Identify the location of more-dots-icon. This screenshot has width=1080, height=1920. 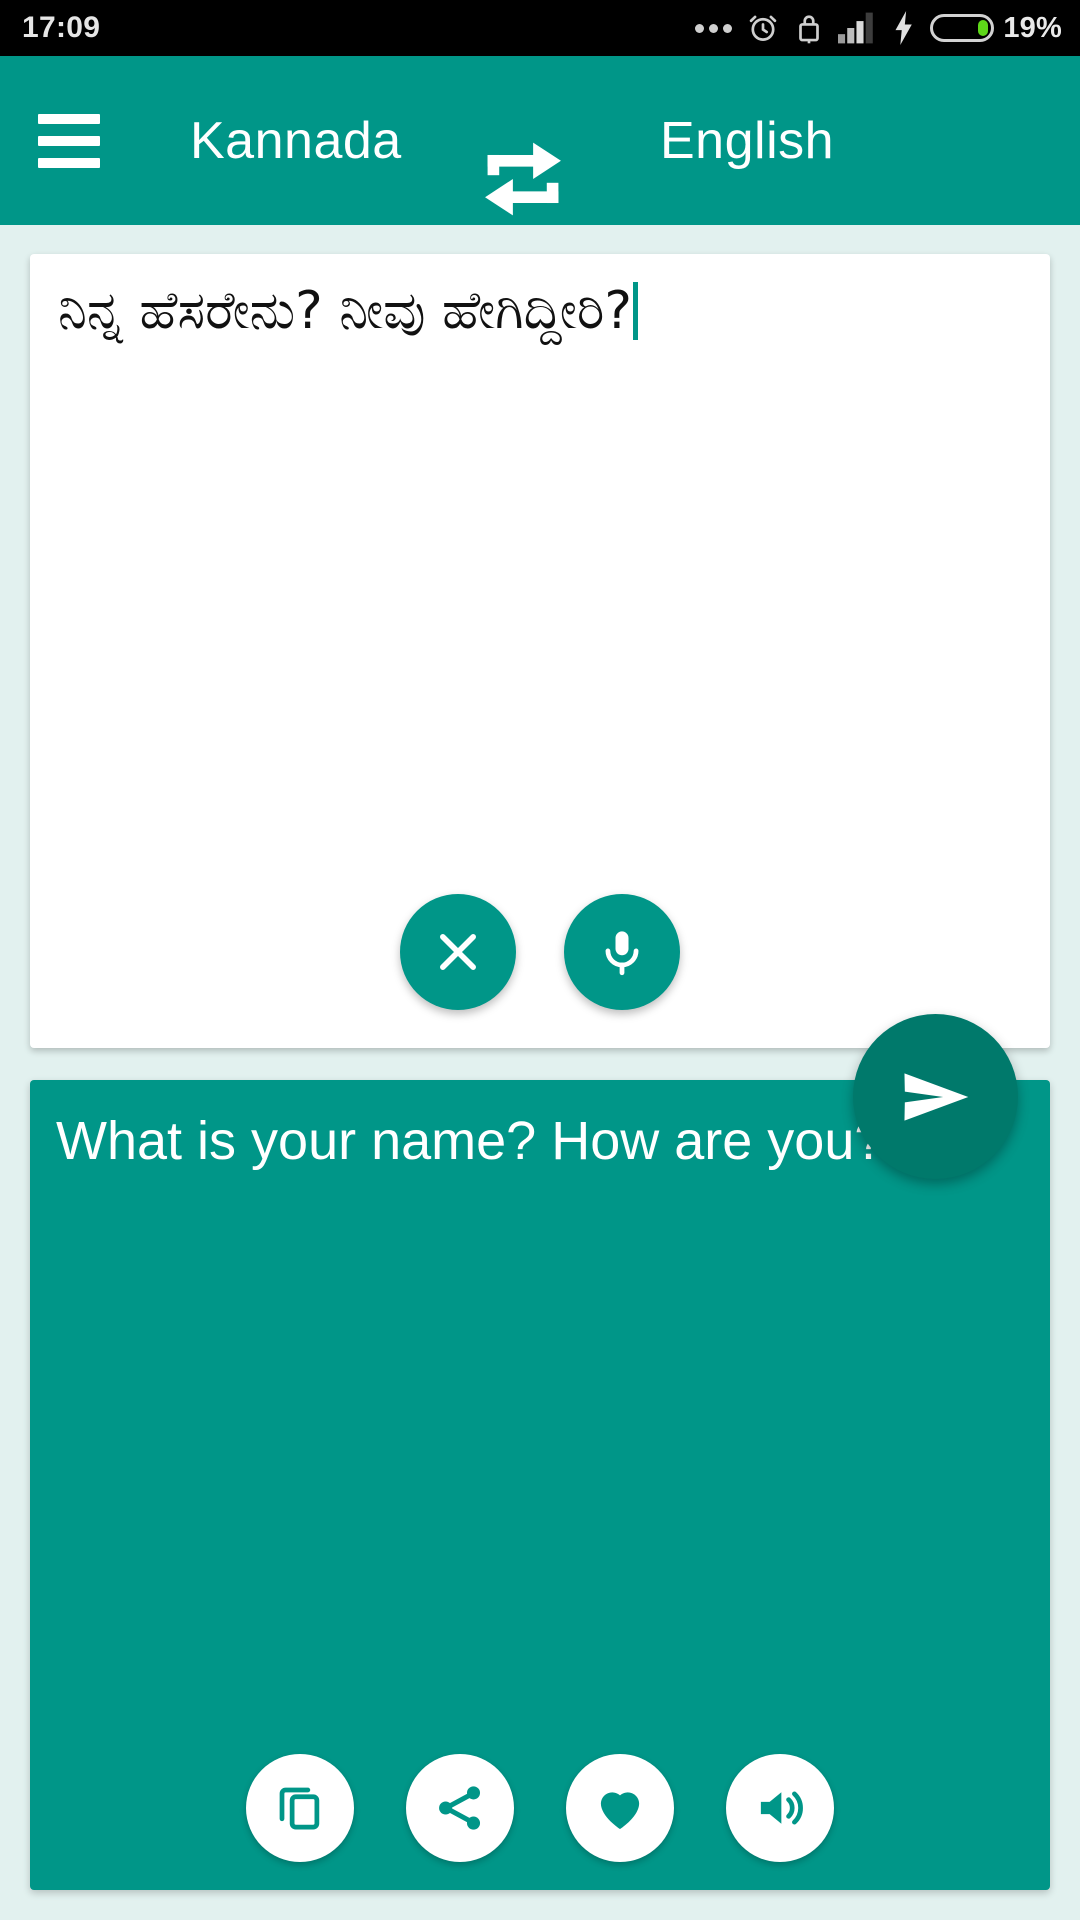
(714, 28).